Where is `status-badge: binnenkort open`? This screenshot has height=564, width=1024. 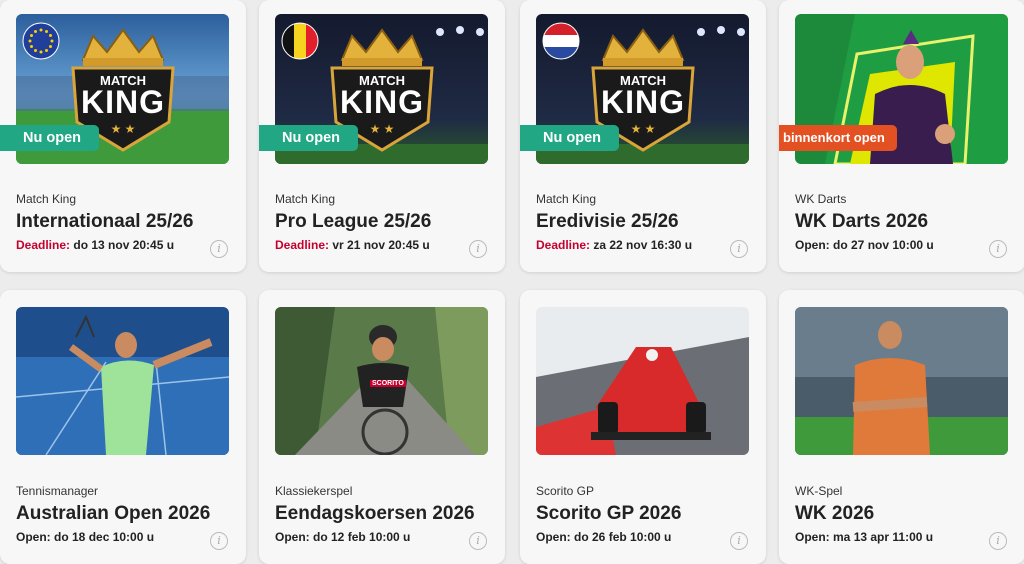
status-badge: binnenkort open is located at coordinates (838, 138).